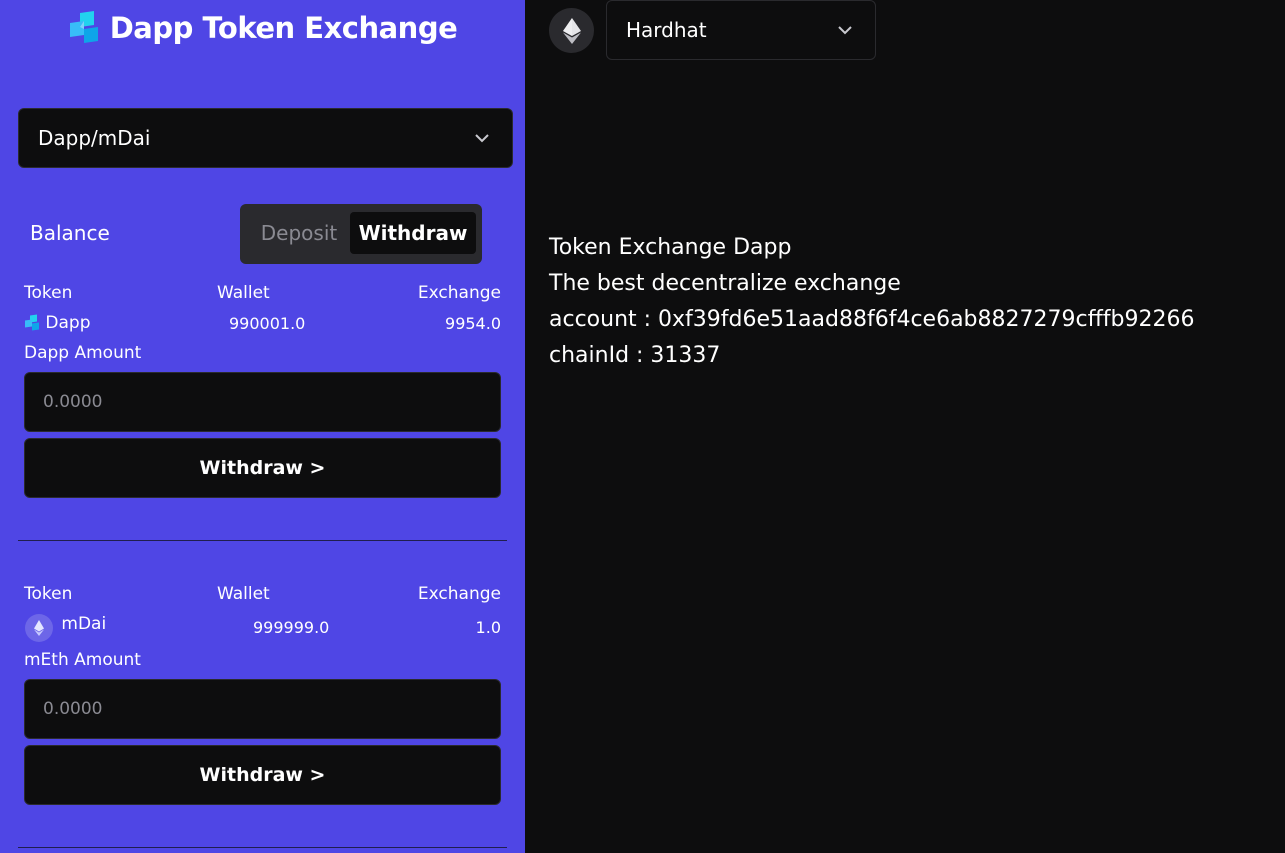  I want to click on token2-name-cell: mDai, so click(65, 628).